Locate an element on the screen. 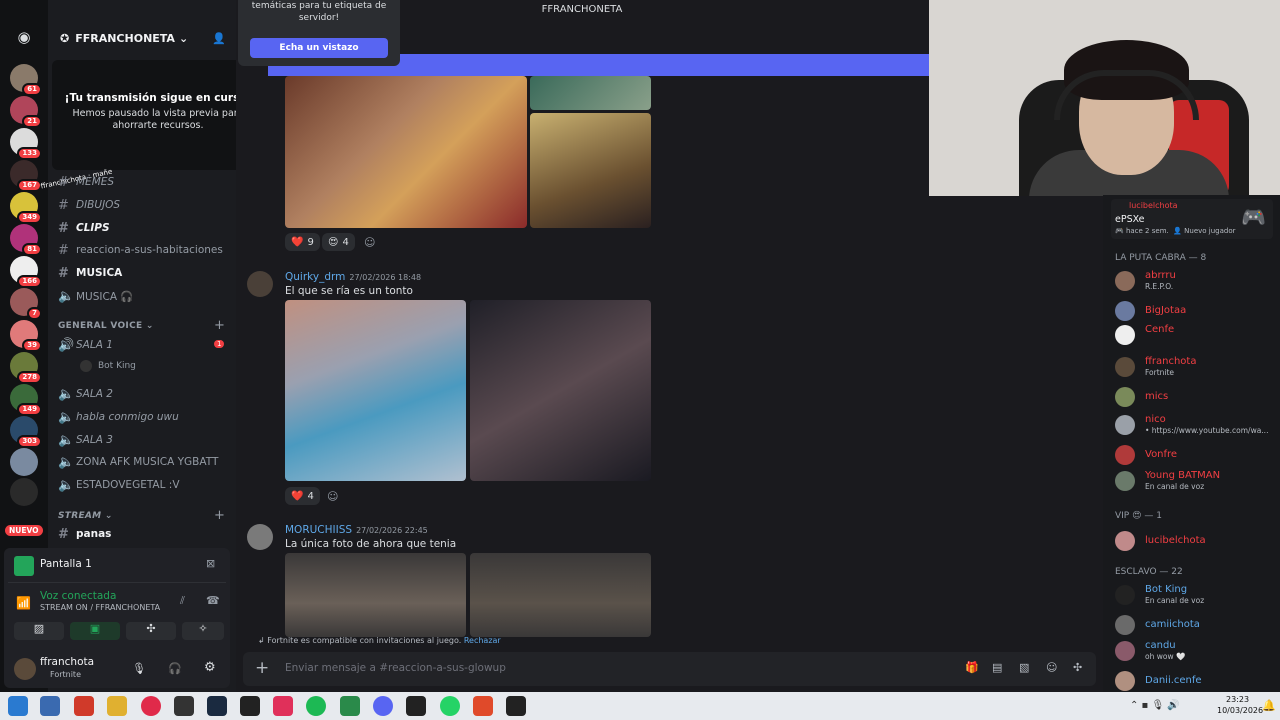 Image resolution: width=1280 pixels, height=720 pixels. reaction-heart: ❤️ 9 is located at coordinates (302, 242).